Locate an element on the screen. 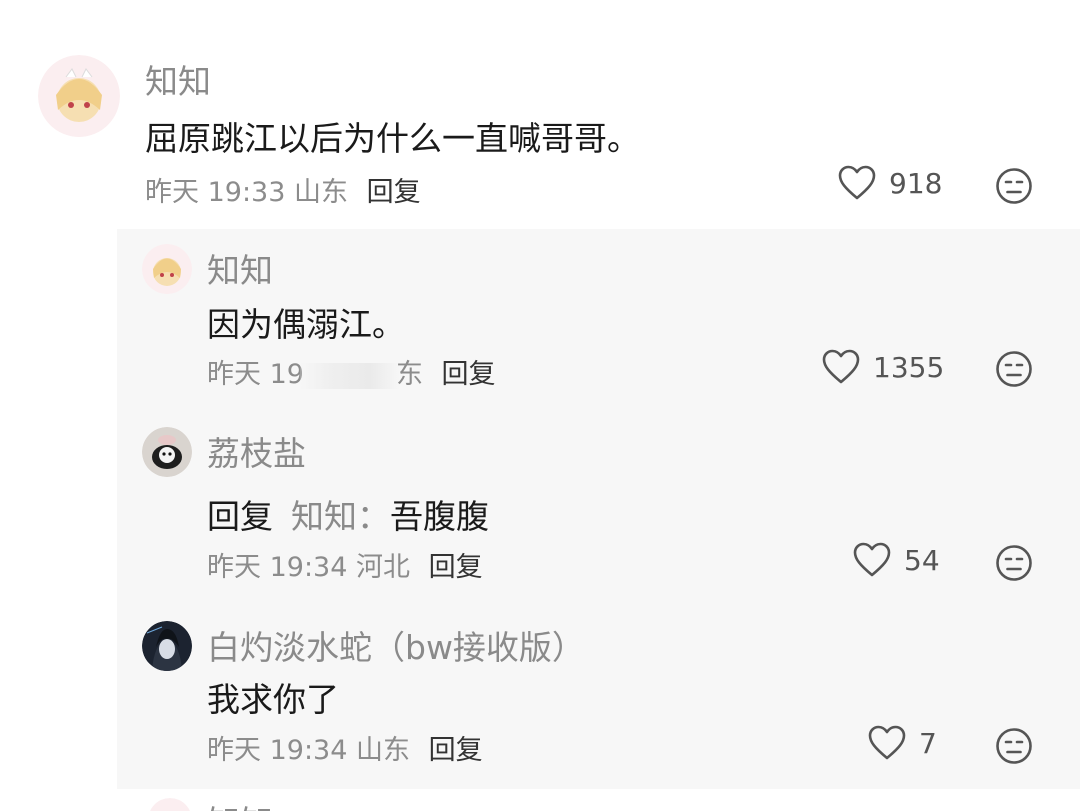  reply-text: 我求你了 is located at coordinates (273, 699).